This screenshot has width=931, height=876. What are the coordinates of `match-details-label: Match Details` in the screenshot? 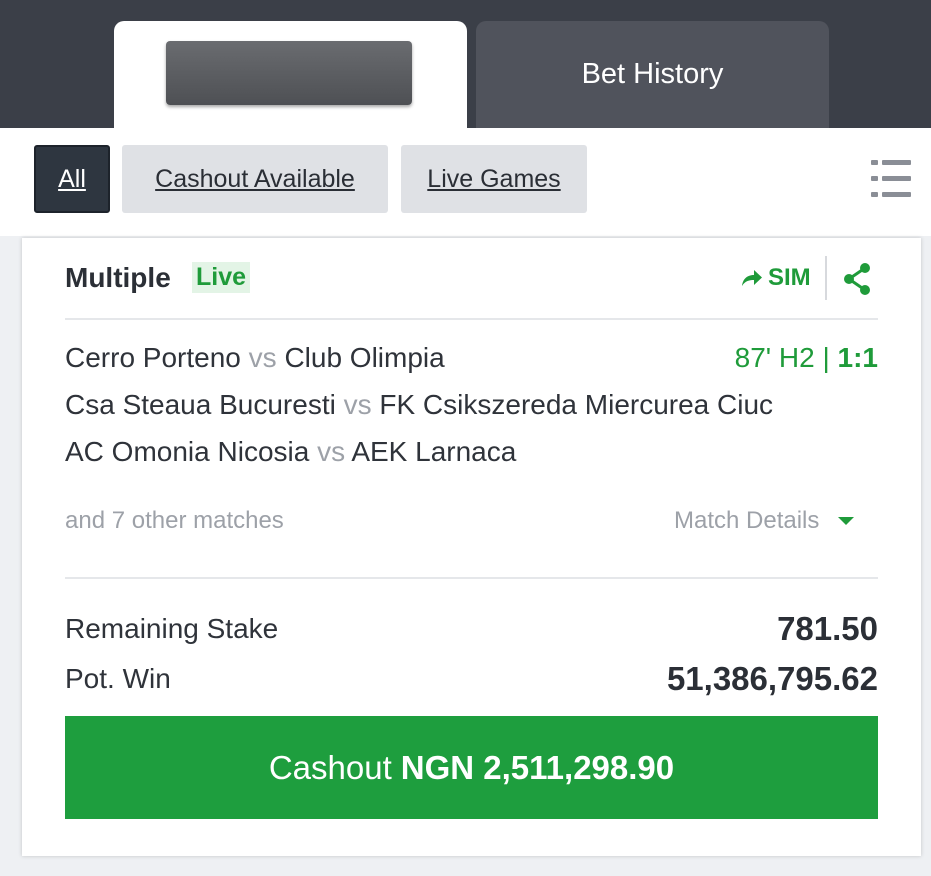 It's located at (747, 520).